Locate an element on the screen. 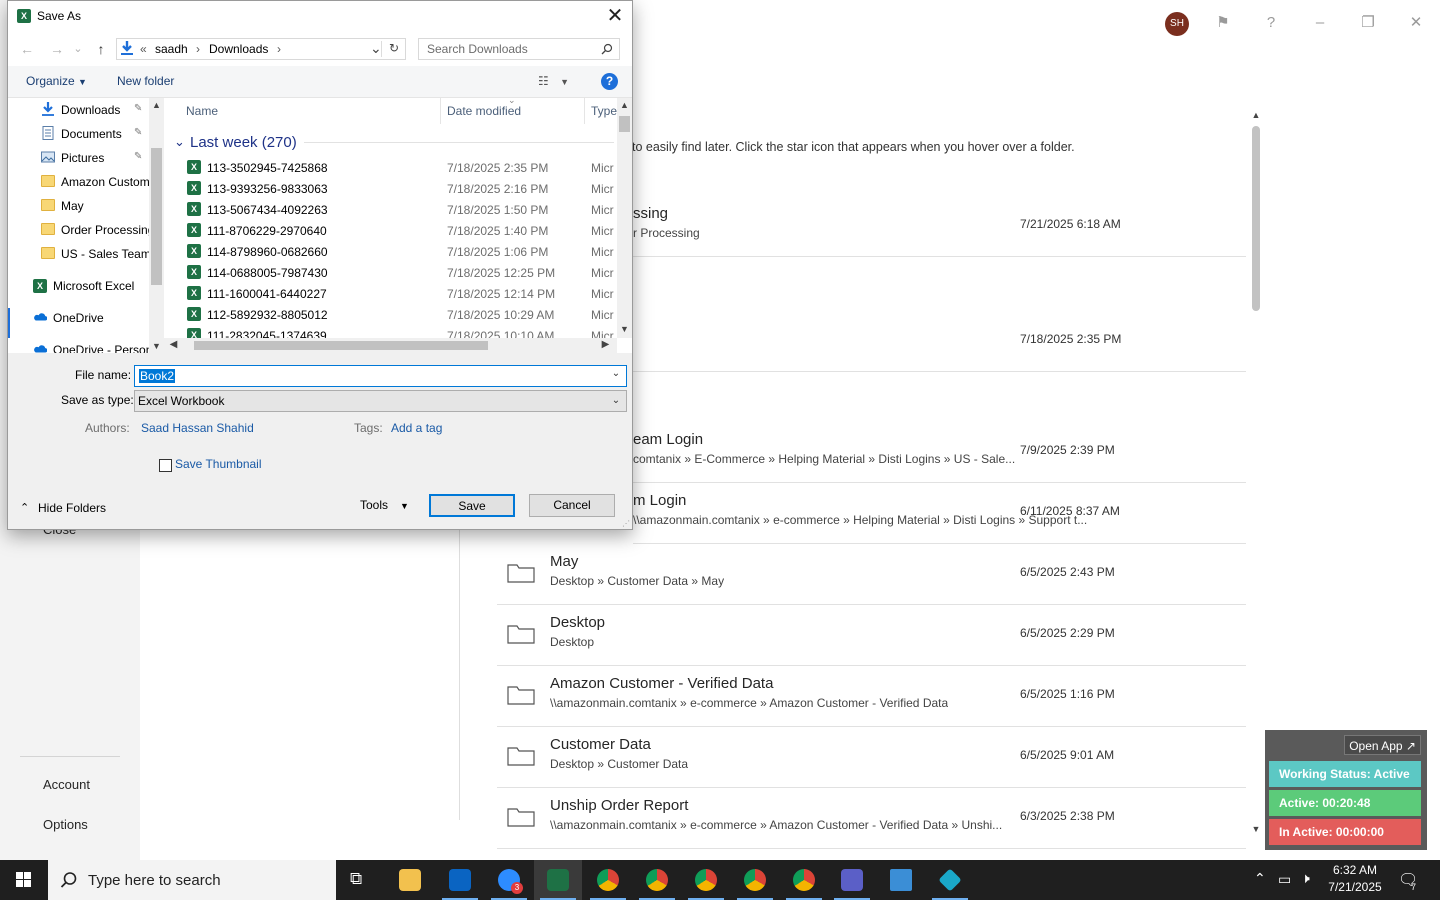  nav-item: Documents ✎ is located at coordinates (78, 134).